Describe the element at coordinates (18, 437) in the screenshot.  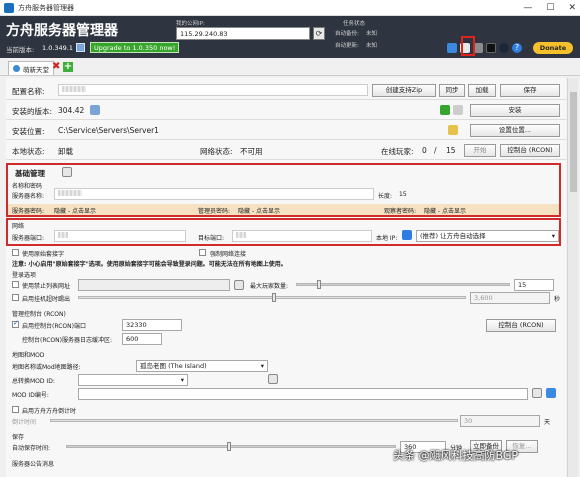
I see `save-section-label: 保存` at that location.